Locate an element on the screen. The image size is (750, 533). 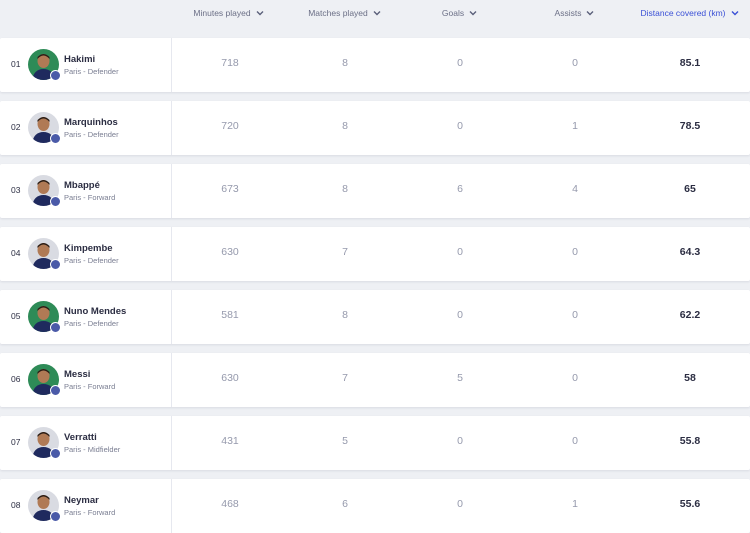
assists-value: 4 is located at coordinates (575, 189).